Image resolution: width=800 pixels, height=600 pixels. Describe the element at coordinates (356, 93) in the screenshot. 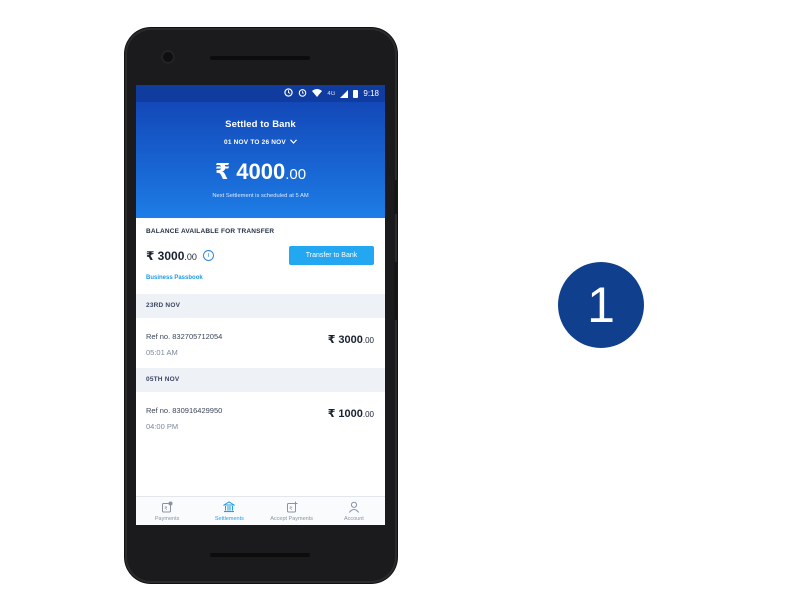

I see `battery-icon` at that location.